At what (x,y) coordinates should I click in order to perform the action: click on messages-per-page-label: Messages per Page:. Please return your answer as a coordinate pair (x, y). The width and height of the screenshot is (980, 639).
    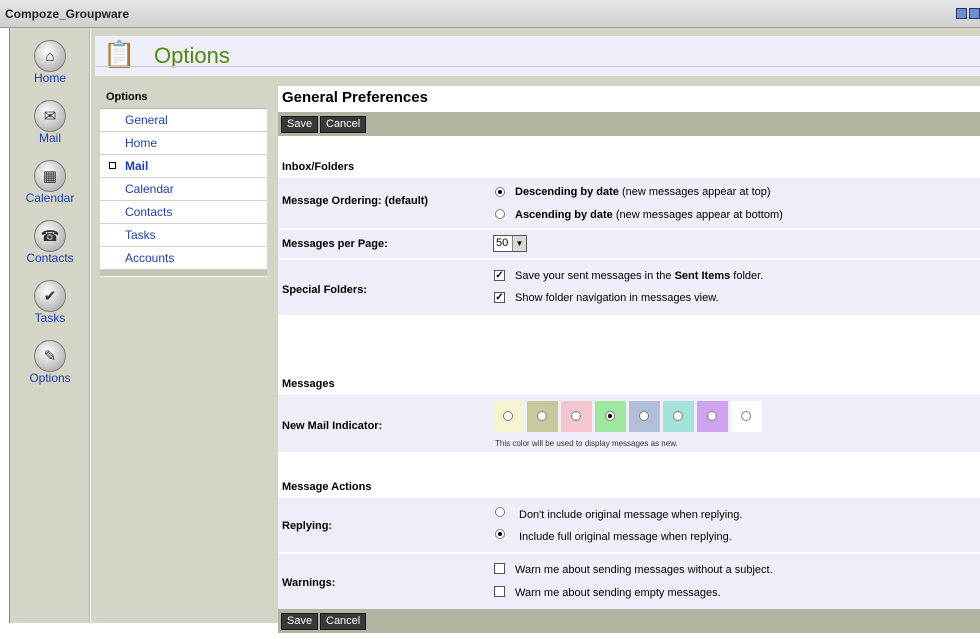
    Looking at the image, I should click on (335, 244).